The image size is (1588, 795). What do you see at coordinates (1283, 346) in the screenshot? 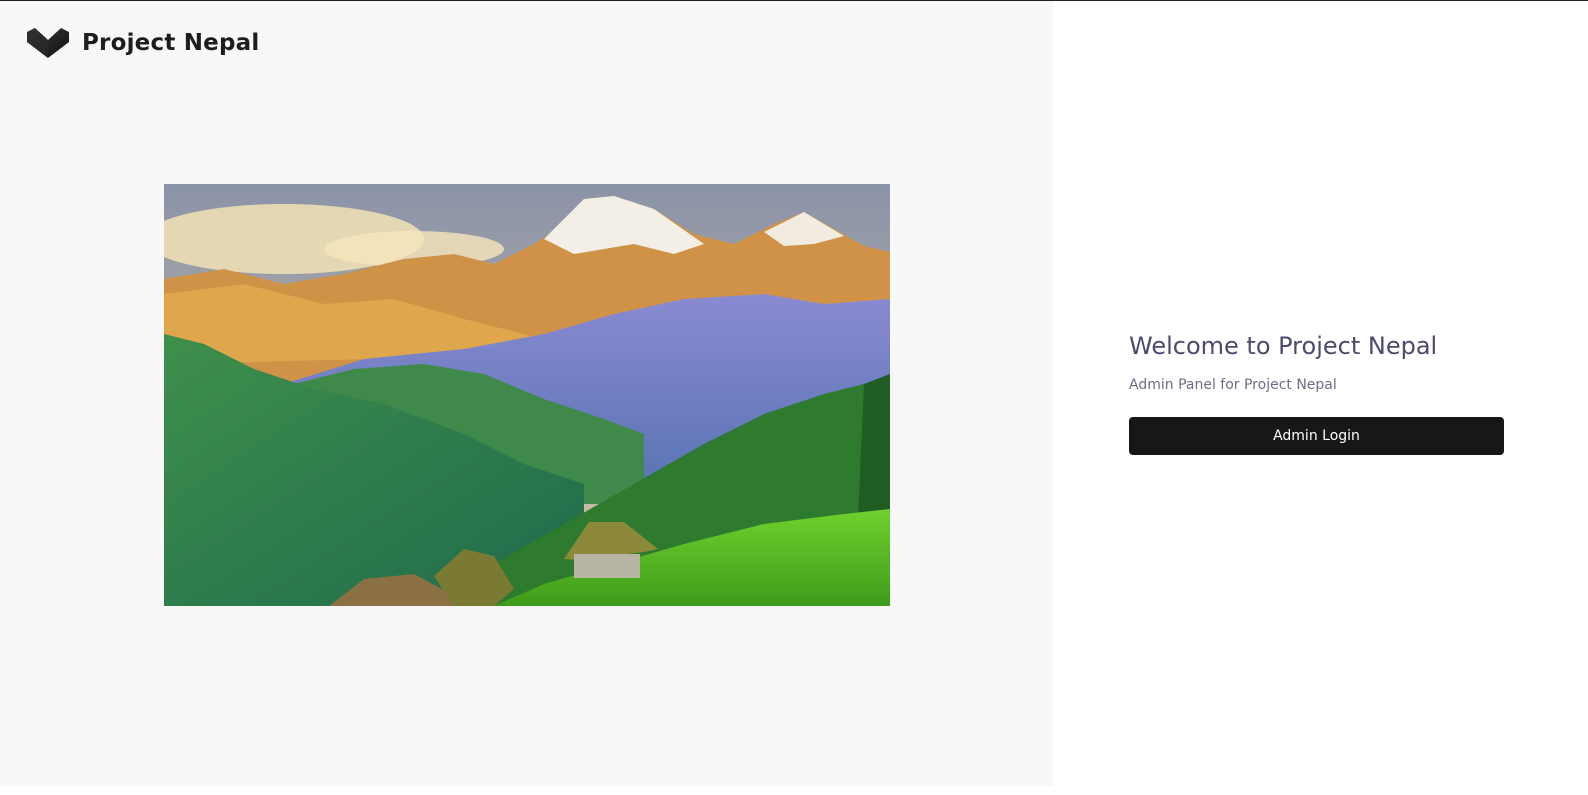
I see `welcome-title: Welcome to Project Nepal` at bounding box center [1283, 346].